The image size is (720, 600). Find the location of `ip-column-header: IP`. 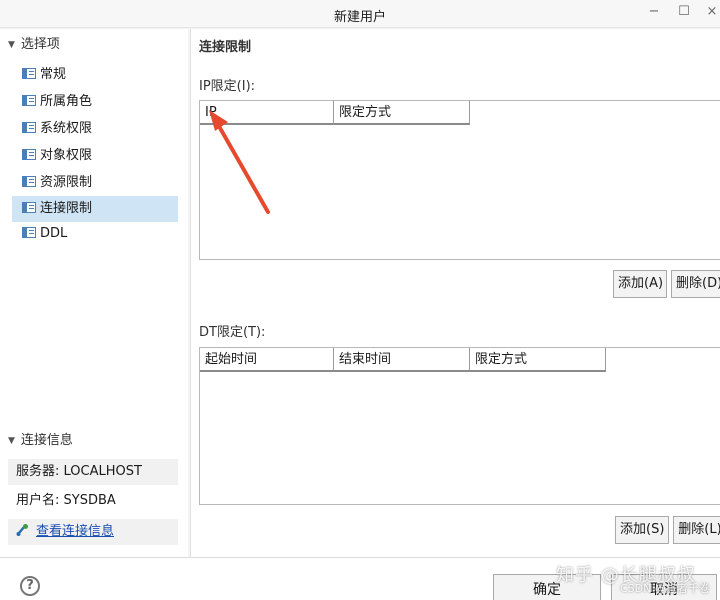

ip-column-header: IP is located at coordinates (267, 113).